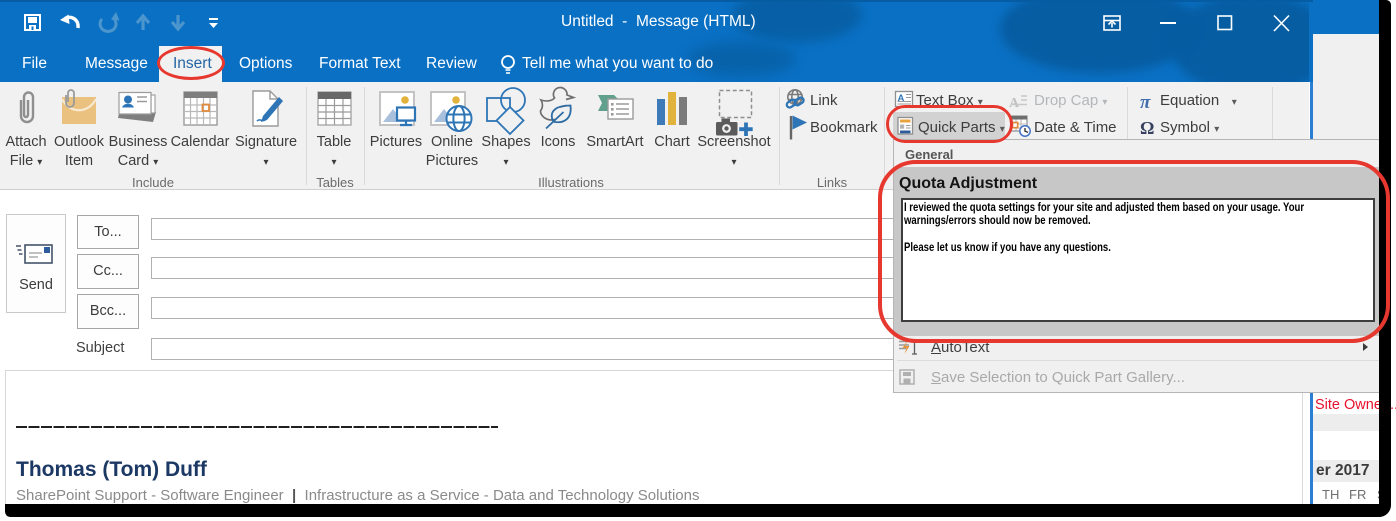 The width and height of the screenshot is (1396, 521). I want to click on svg-text: Ω, so click(1147, 128).